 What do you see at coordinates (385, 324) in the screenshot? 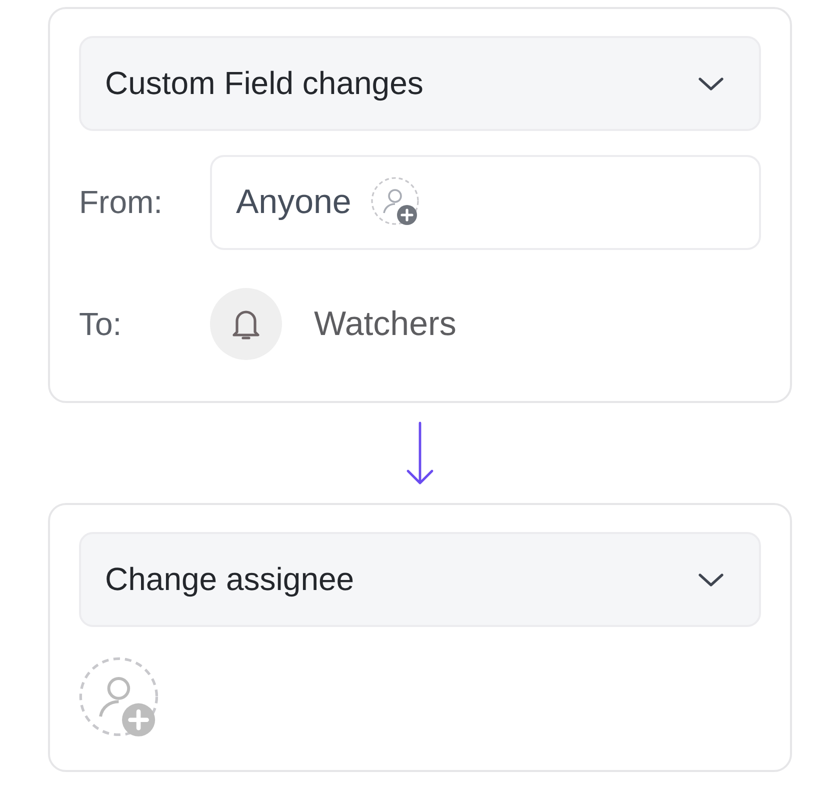
I see `watchers-label: Watchers` at bounding box center [385, 324].